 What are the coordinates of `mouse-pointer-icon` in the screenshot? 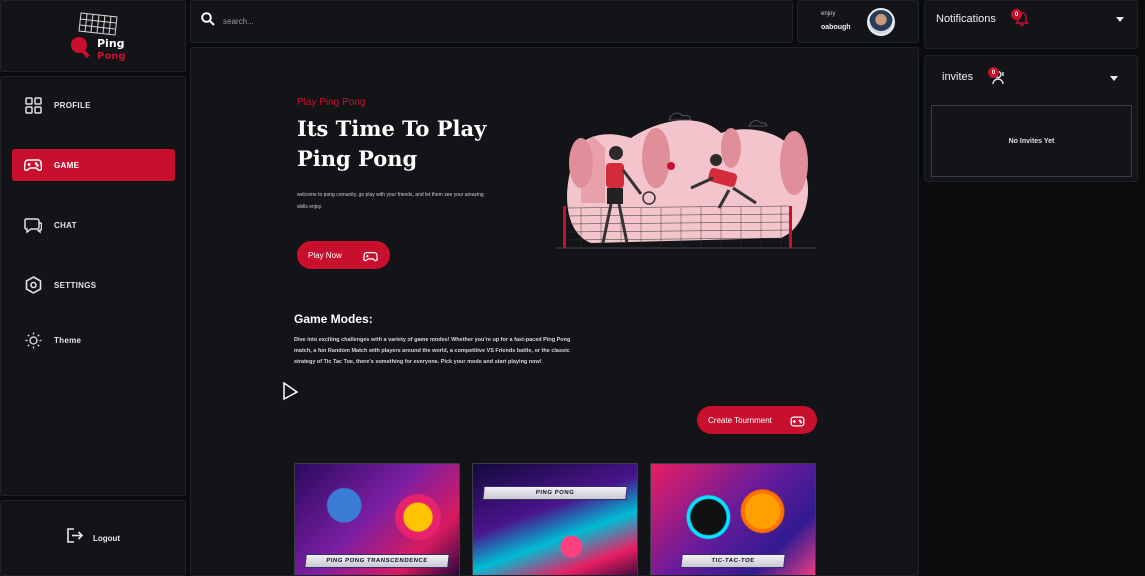 It's located at (291, 391).